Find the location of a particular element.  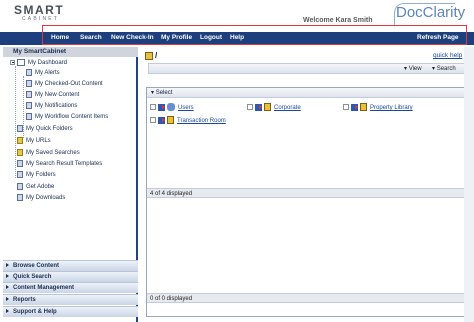

tree-item-label: My Checked-Out Content is located at coordinates (69, 84).